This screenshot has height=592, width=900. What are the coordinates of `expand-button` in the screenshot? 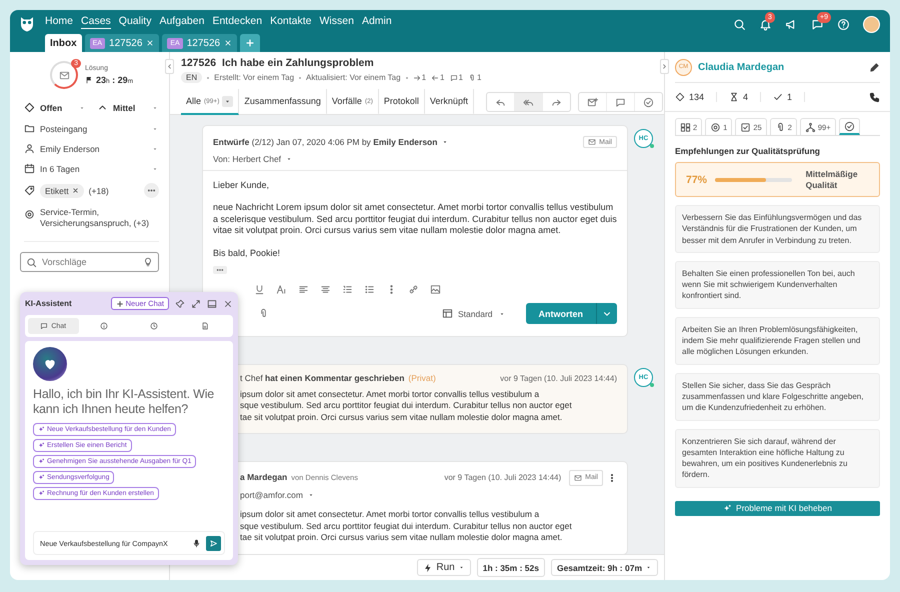 It's located at (220, 270).